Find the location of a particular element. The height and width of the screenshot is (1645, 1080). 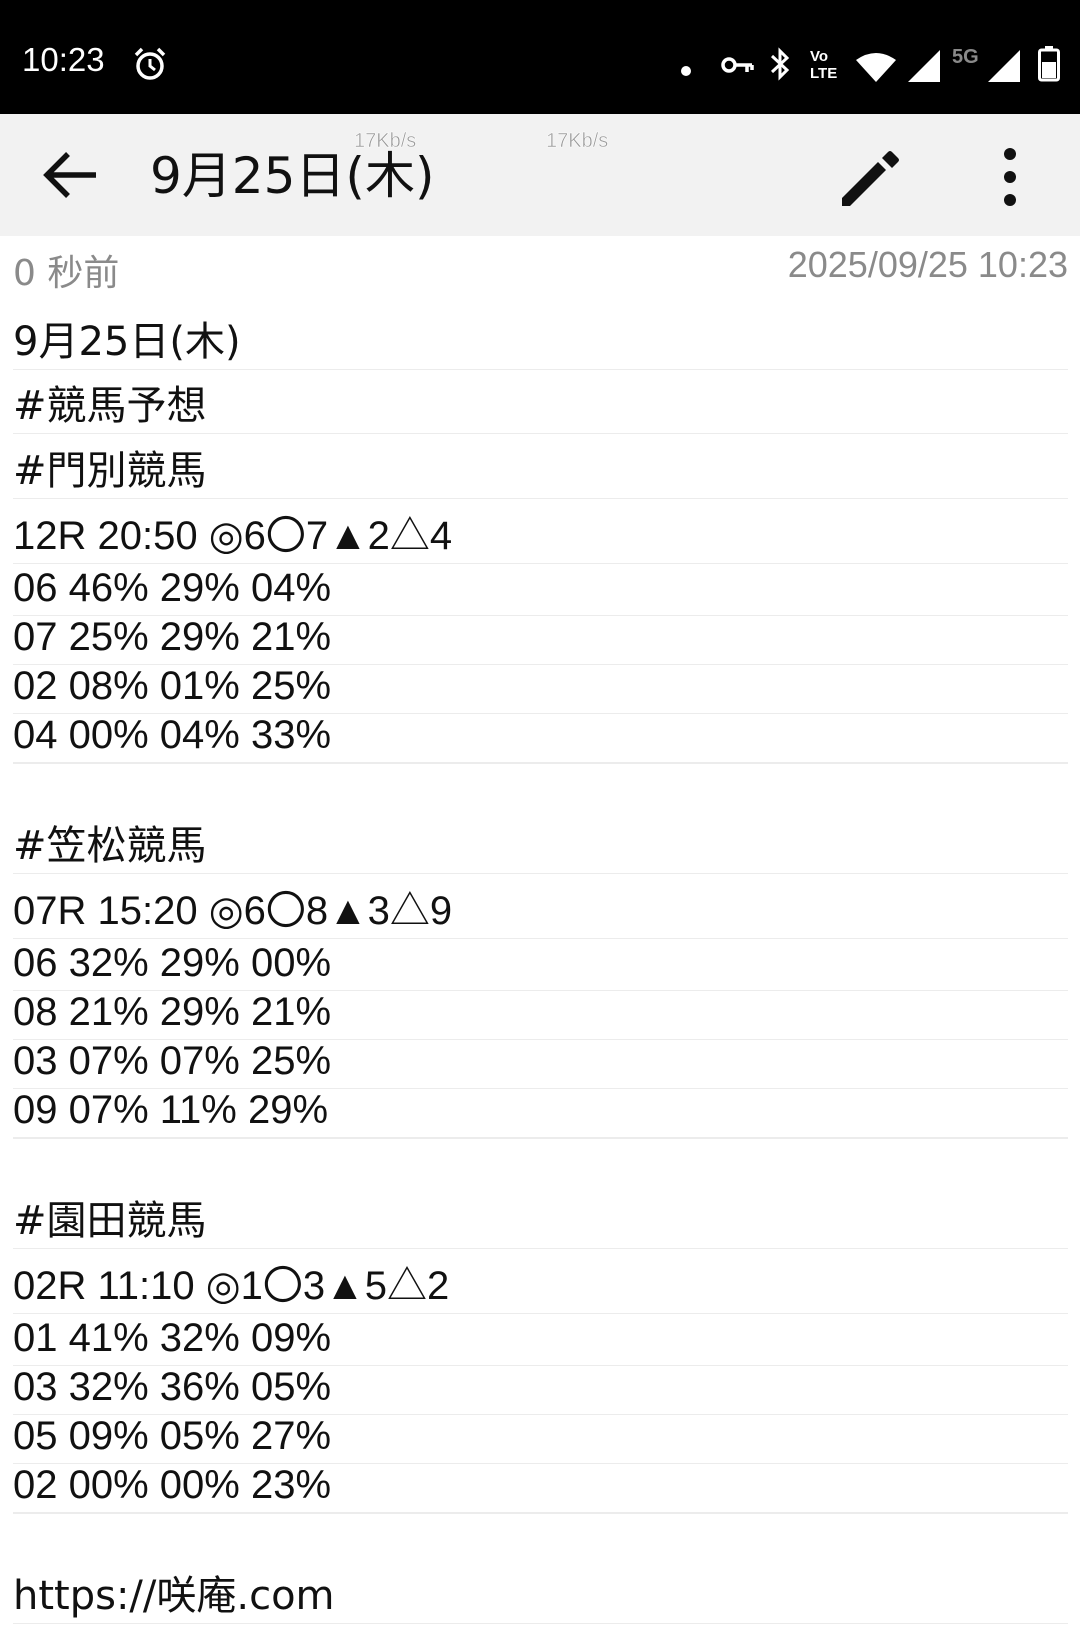

status-bar: 10:23 Vo LTE 5G is located at coordinates (540, 57).